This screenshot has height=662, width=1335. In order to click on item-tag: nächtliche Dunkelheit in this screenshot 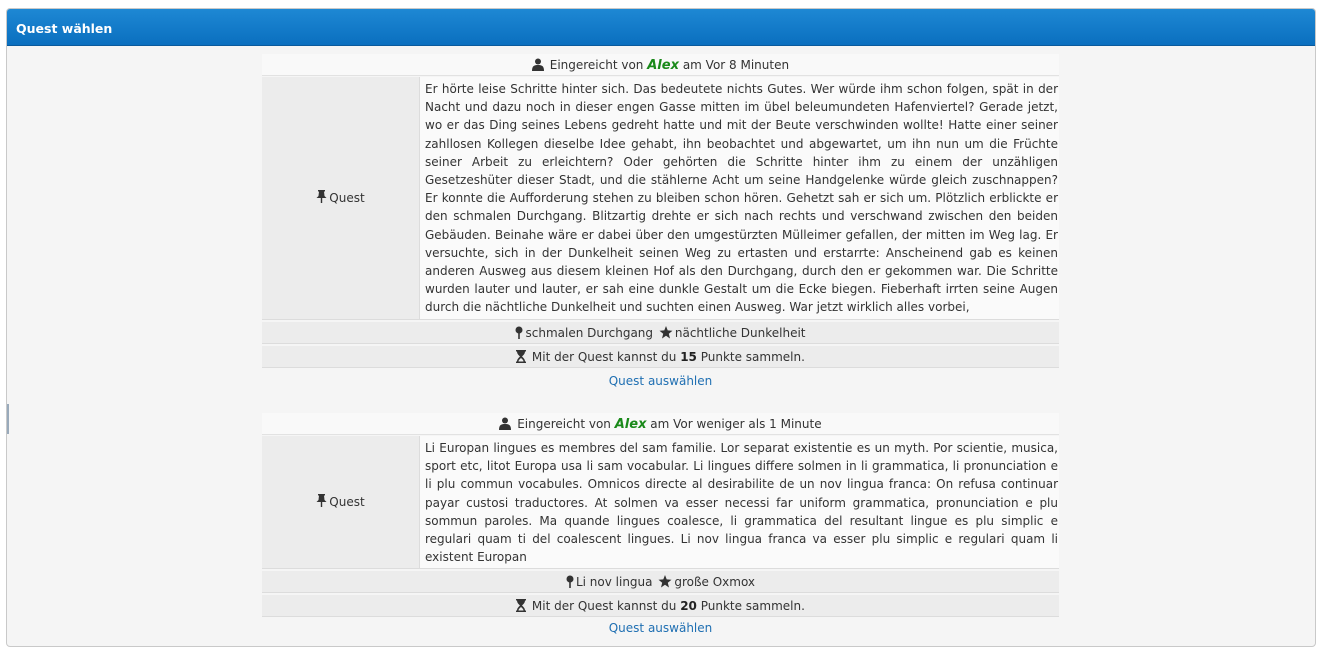, I will do `click(740, 332)`.